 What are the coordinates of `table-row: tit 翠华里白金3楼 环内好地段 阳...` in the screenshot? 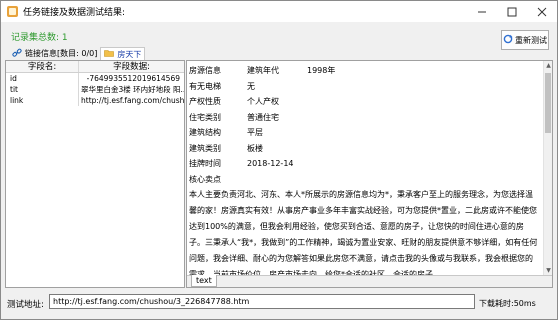 It's located at (95, 89).